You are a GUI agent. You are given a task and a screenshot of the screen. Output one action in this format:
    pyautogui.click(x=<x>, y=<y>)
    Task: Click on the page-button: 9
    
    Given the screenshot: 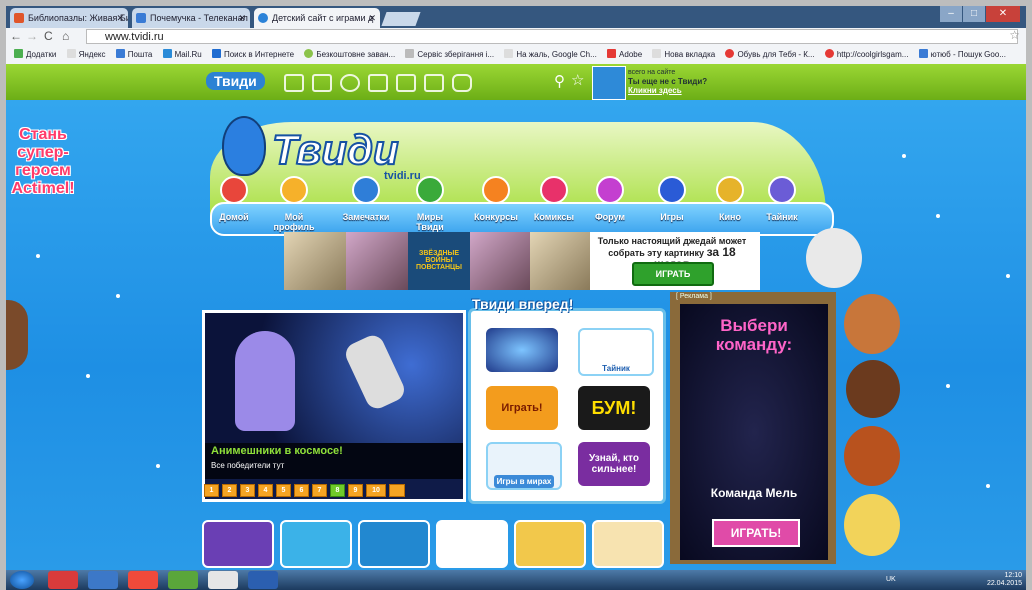 What is the action you would take?
    pyautogui.click(x=355, y=490)
    